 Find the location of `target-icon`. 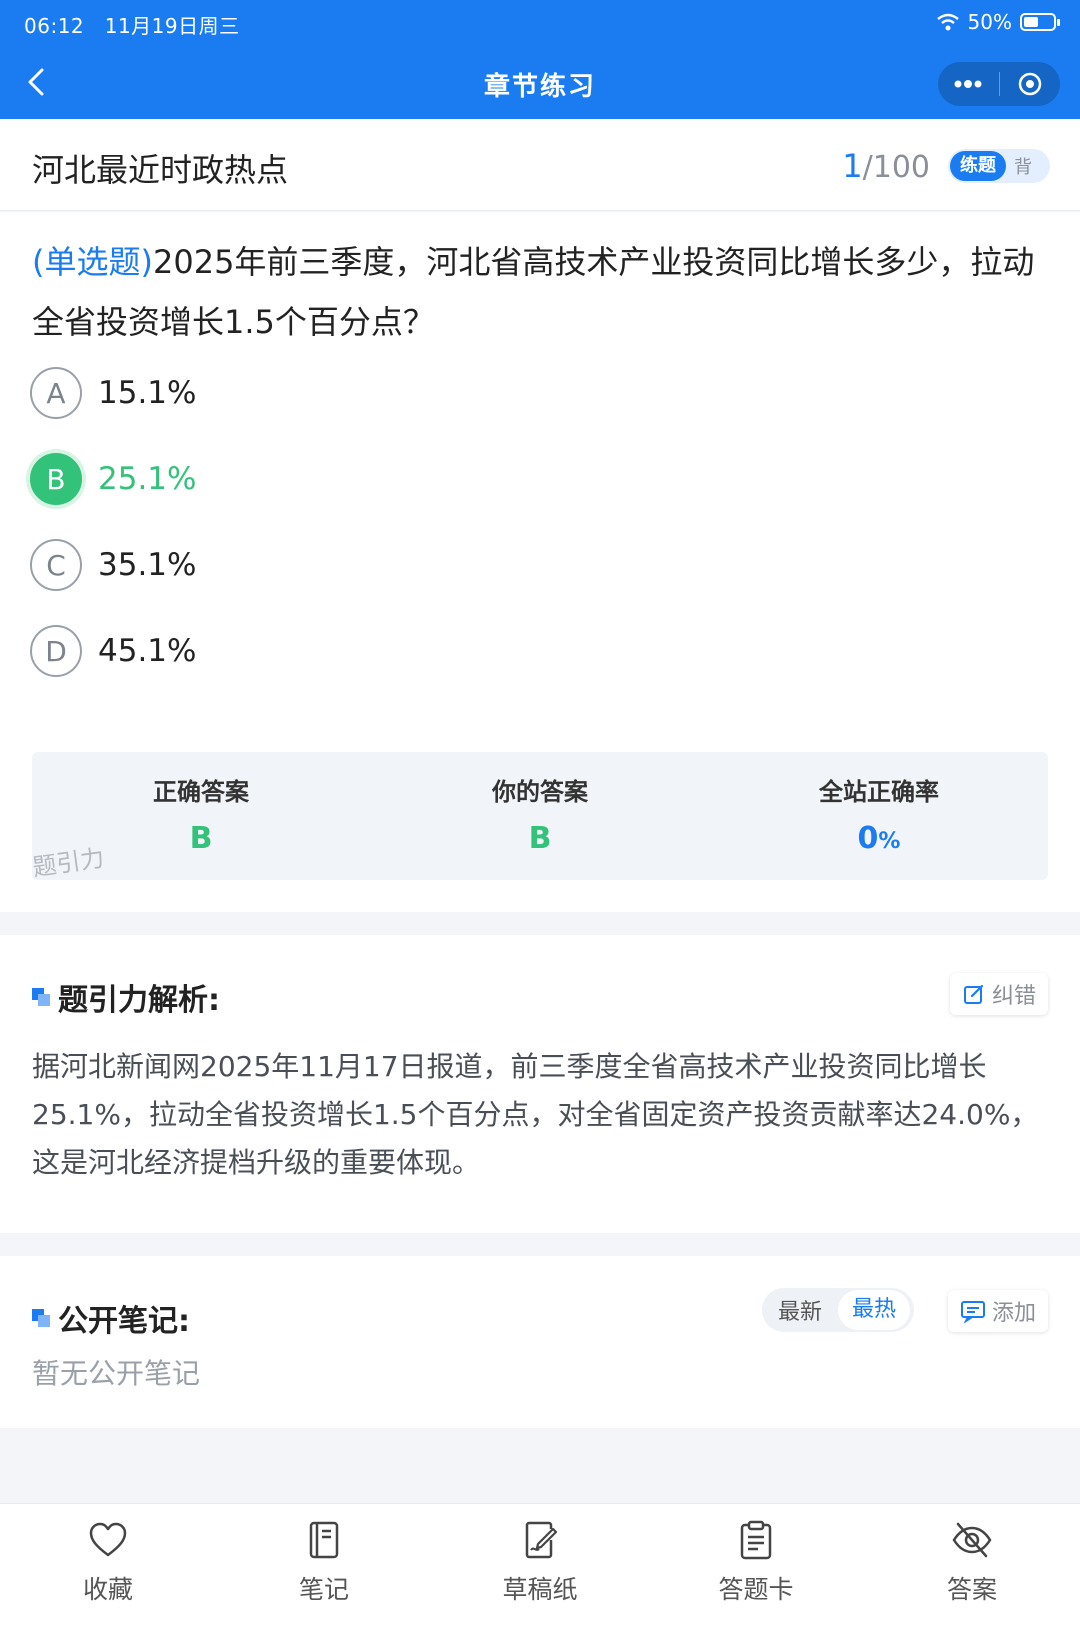

target-icon is located at coordinates (1029, 84).